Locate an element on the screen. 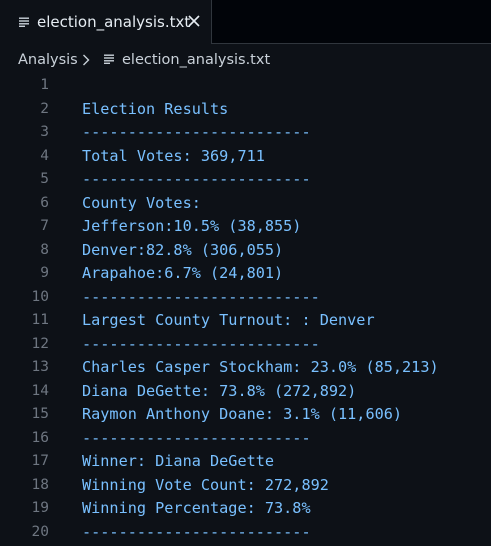  editor-line: 17 Winner: Diana DeGette is located at coordinates (245, 462).